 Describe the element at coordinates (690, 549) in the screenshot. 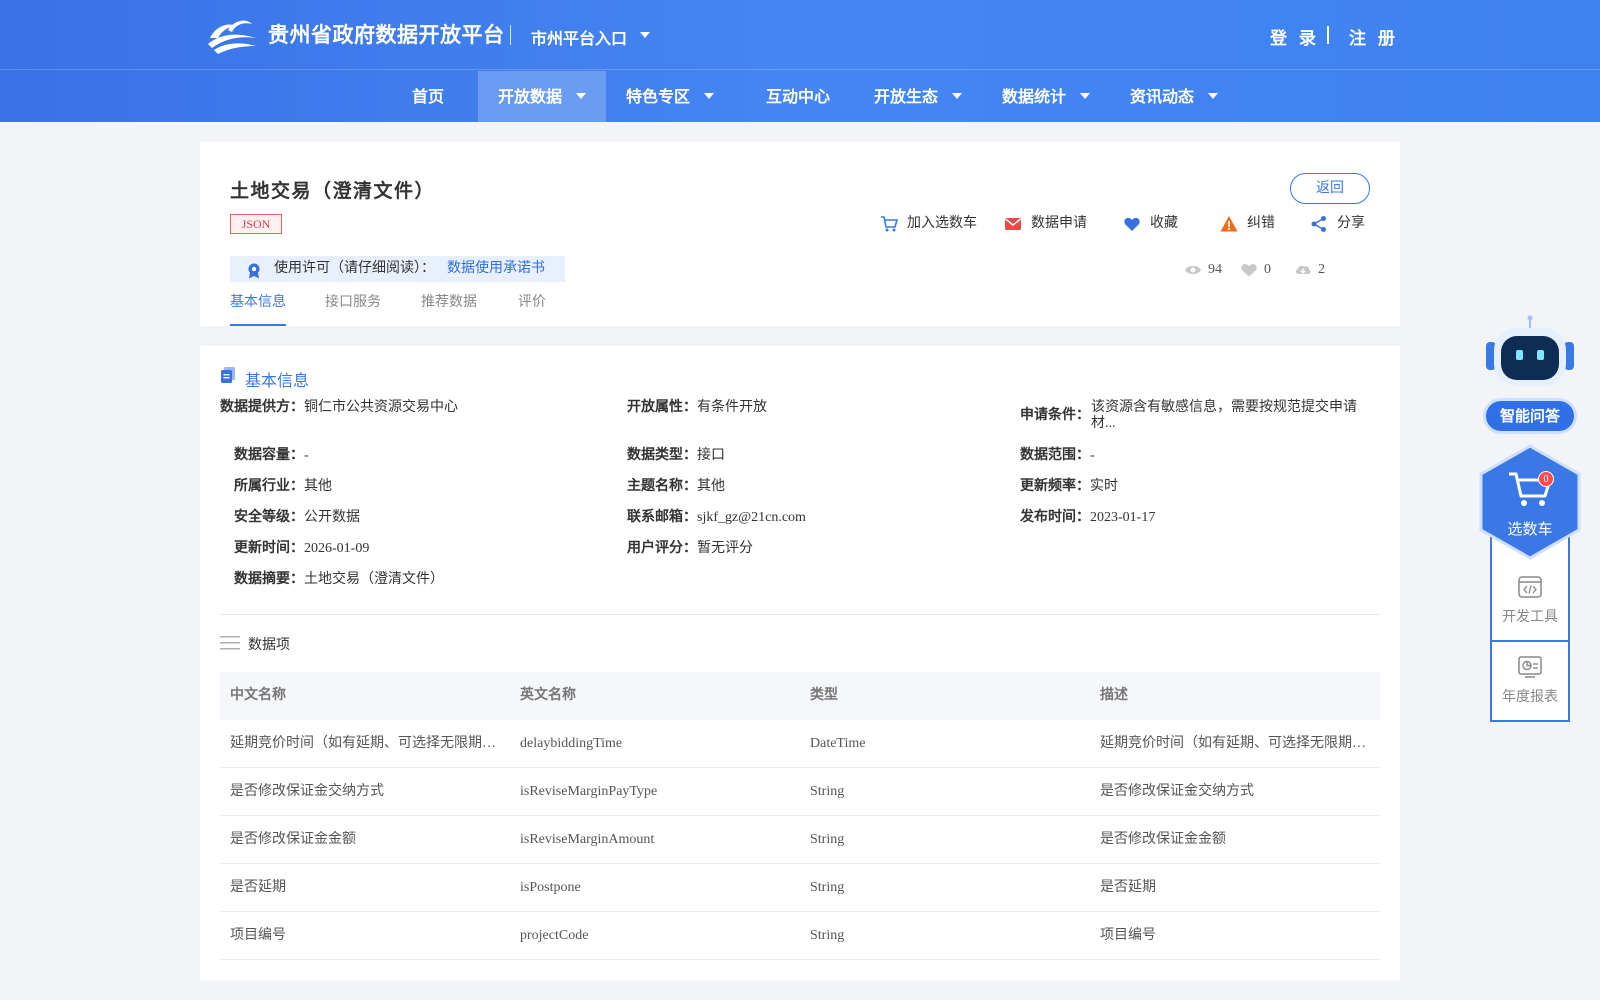

I see `field-rating: 用户评分：暂无评分` at that location.